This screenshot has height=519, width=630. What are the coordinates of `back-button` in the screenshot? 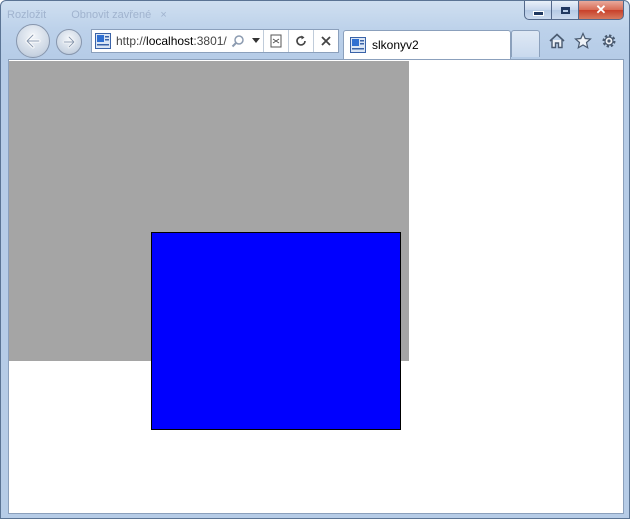 It's located at (33, 41).